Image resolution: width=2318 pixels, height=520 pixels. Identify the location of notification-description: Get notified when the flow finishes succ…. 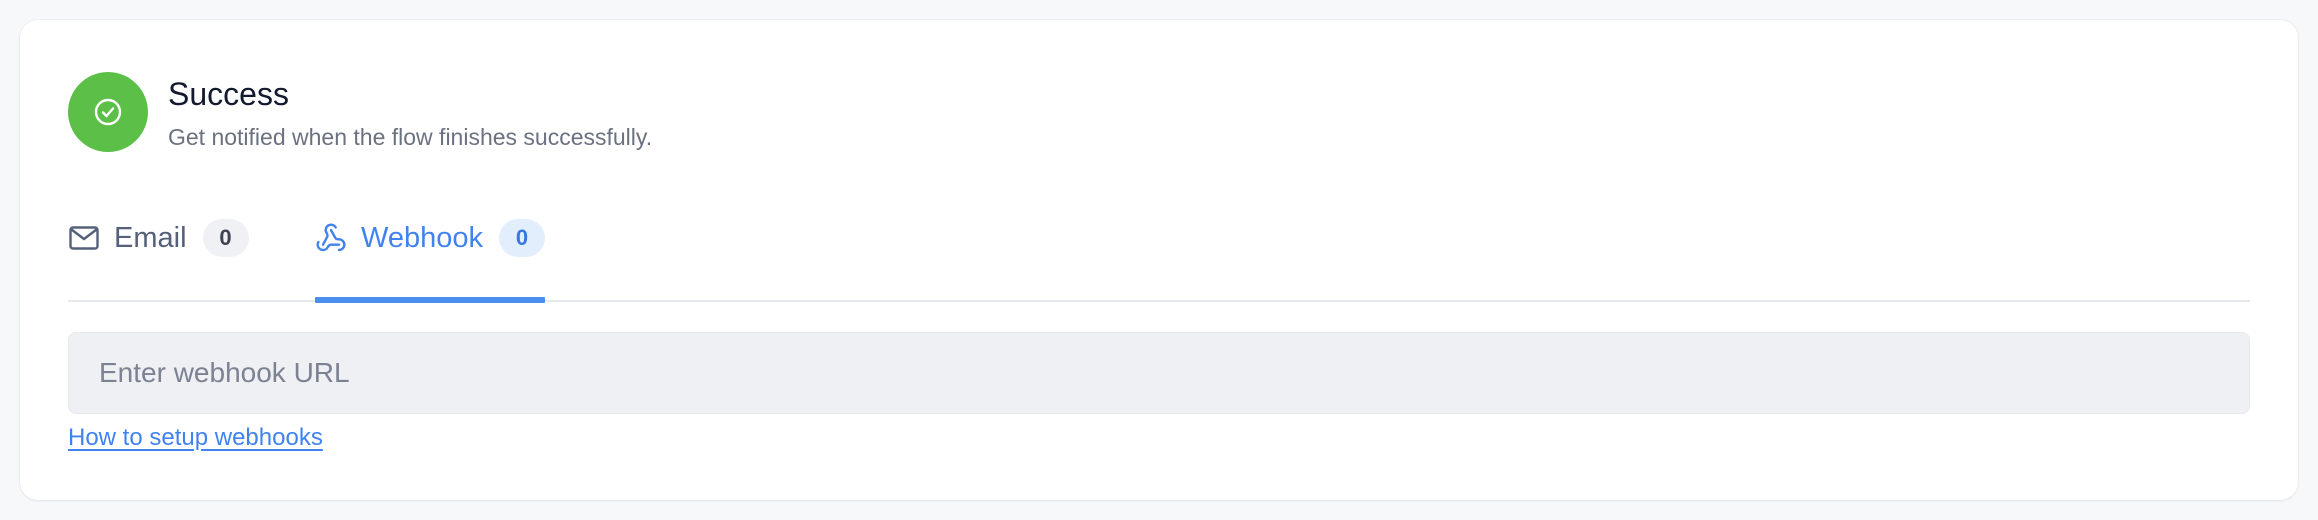
(410, 137).